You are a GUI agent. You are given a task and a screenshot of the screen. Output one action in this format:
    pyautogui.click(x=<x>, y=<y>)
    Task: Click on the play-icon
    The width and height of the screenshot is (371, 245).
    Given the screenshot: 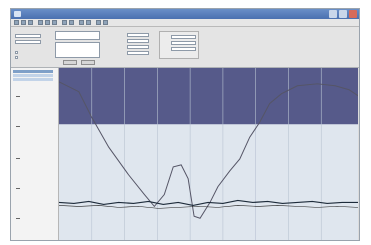 What is the action you would take?
    pyautogui.click(x=81, y=22)
    